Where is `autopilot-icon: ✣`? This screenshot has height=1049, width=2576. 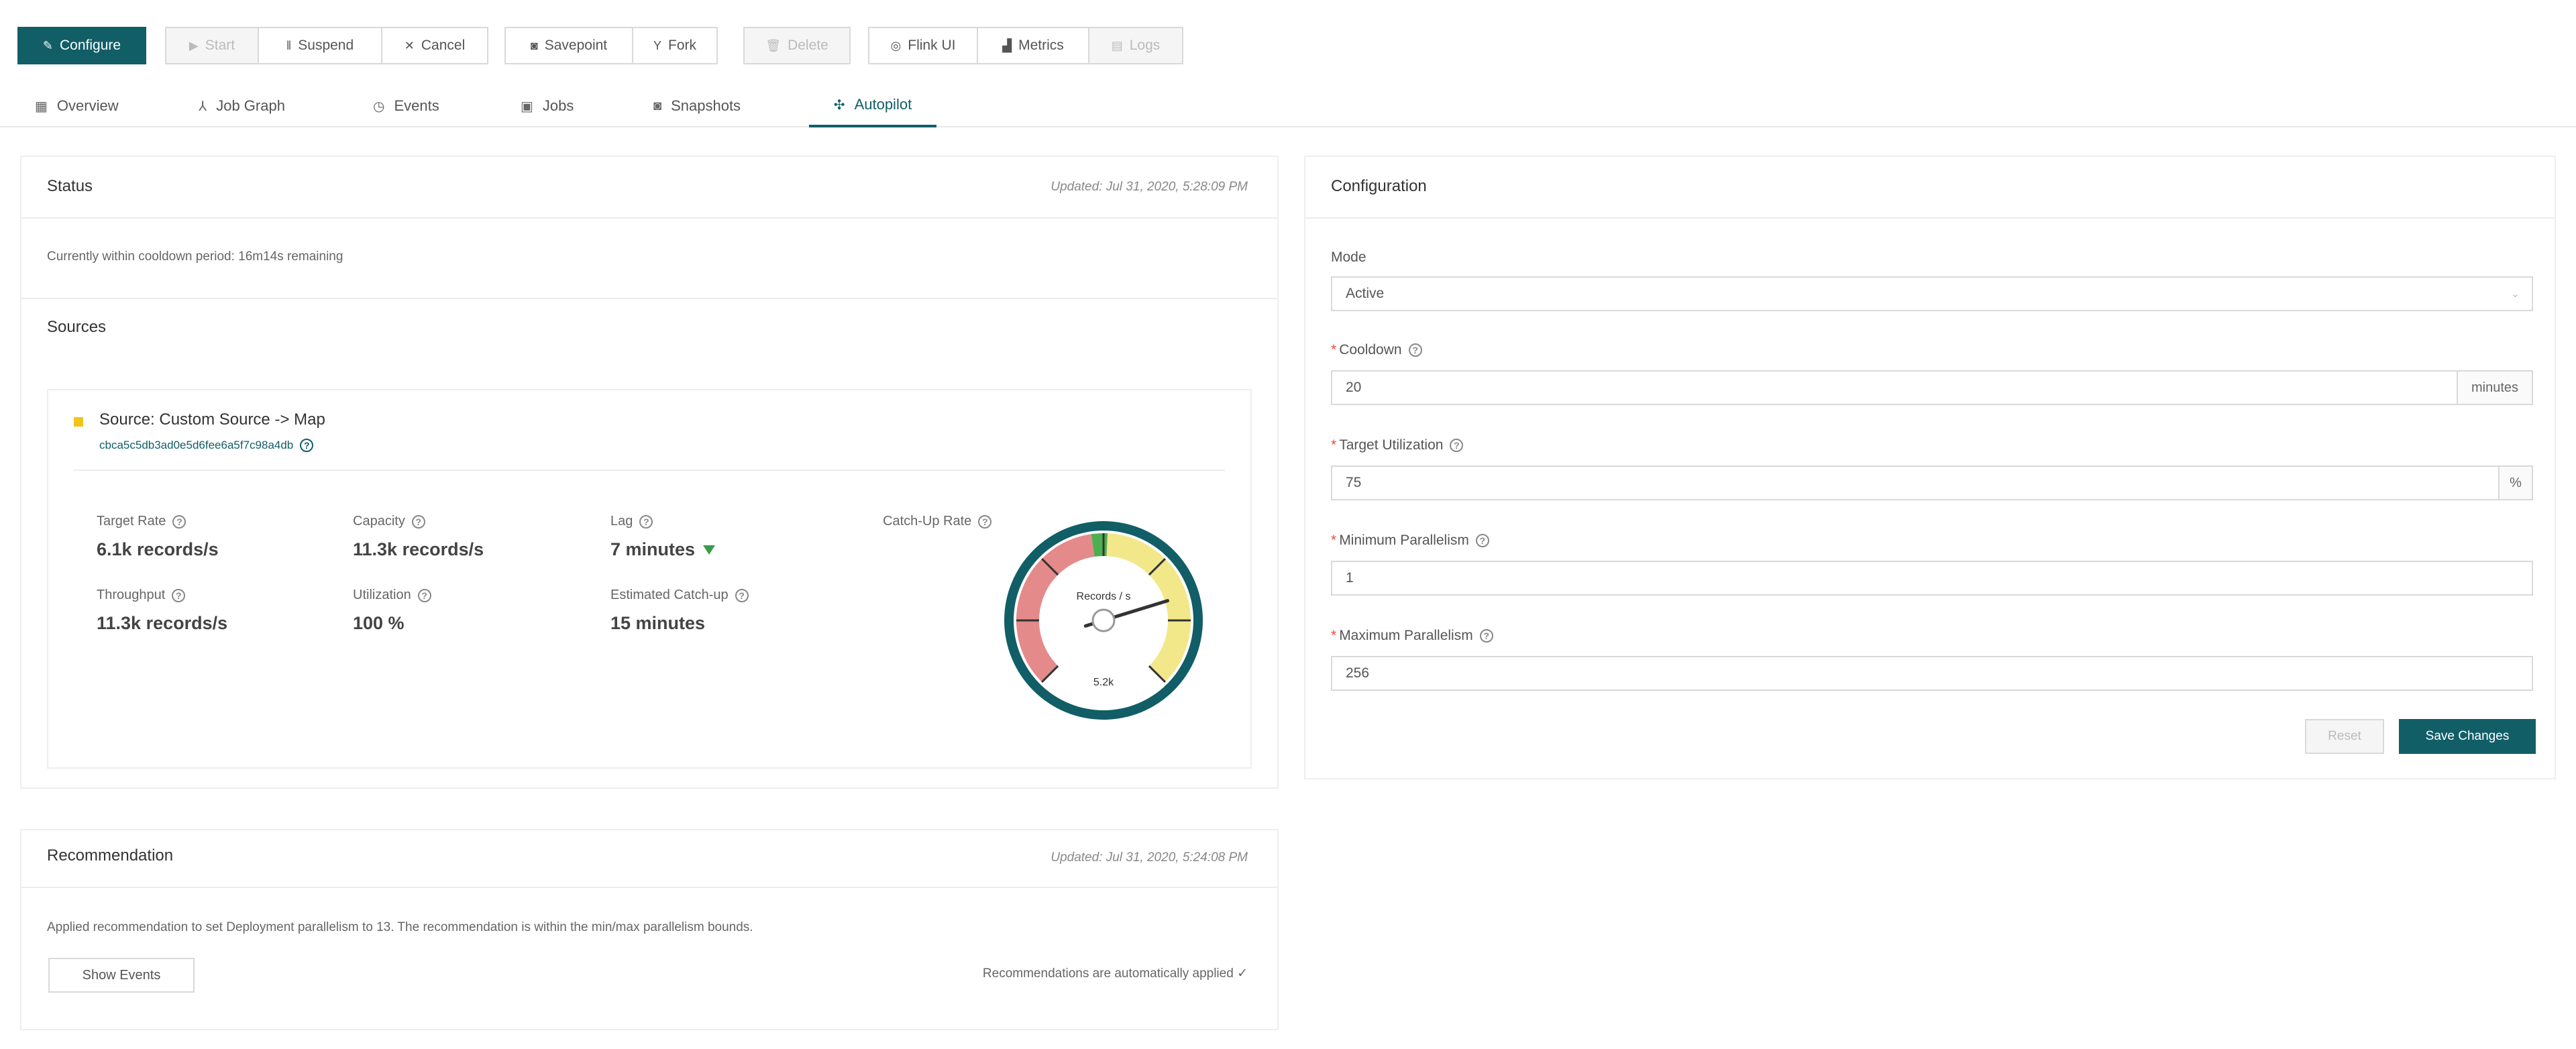
autopilot-icon: ✣ is located at coordinates (839, 105).